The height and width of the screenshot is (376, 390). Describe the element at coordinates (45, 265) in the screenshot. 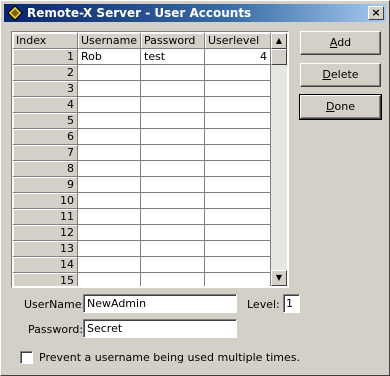

I see `row-index-cell: 14` at that location.